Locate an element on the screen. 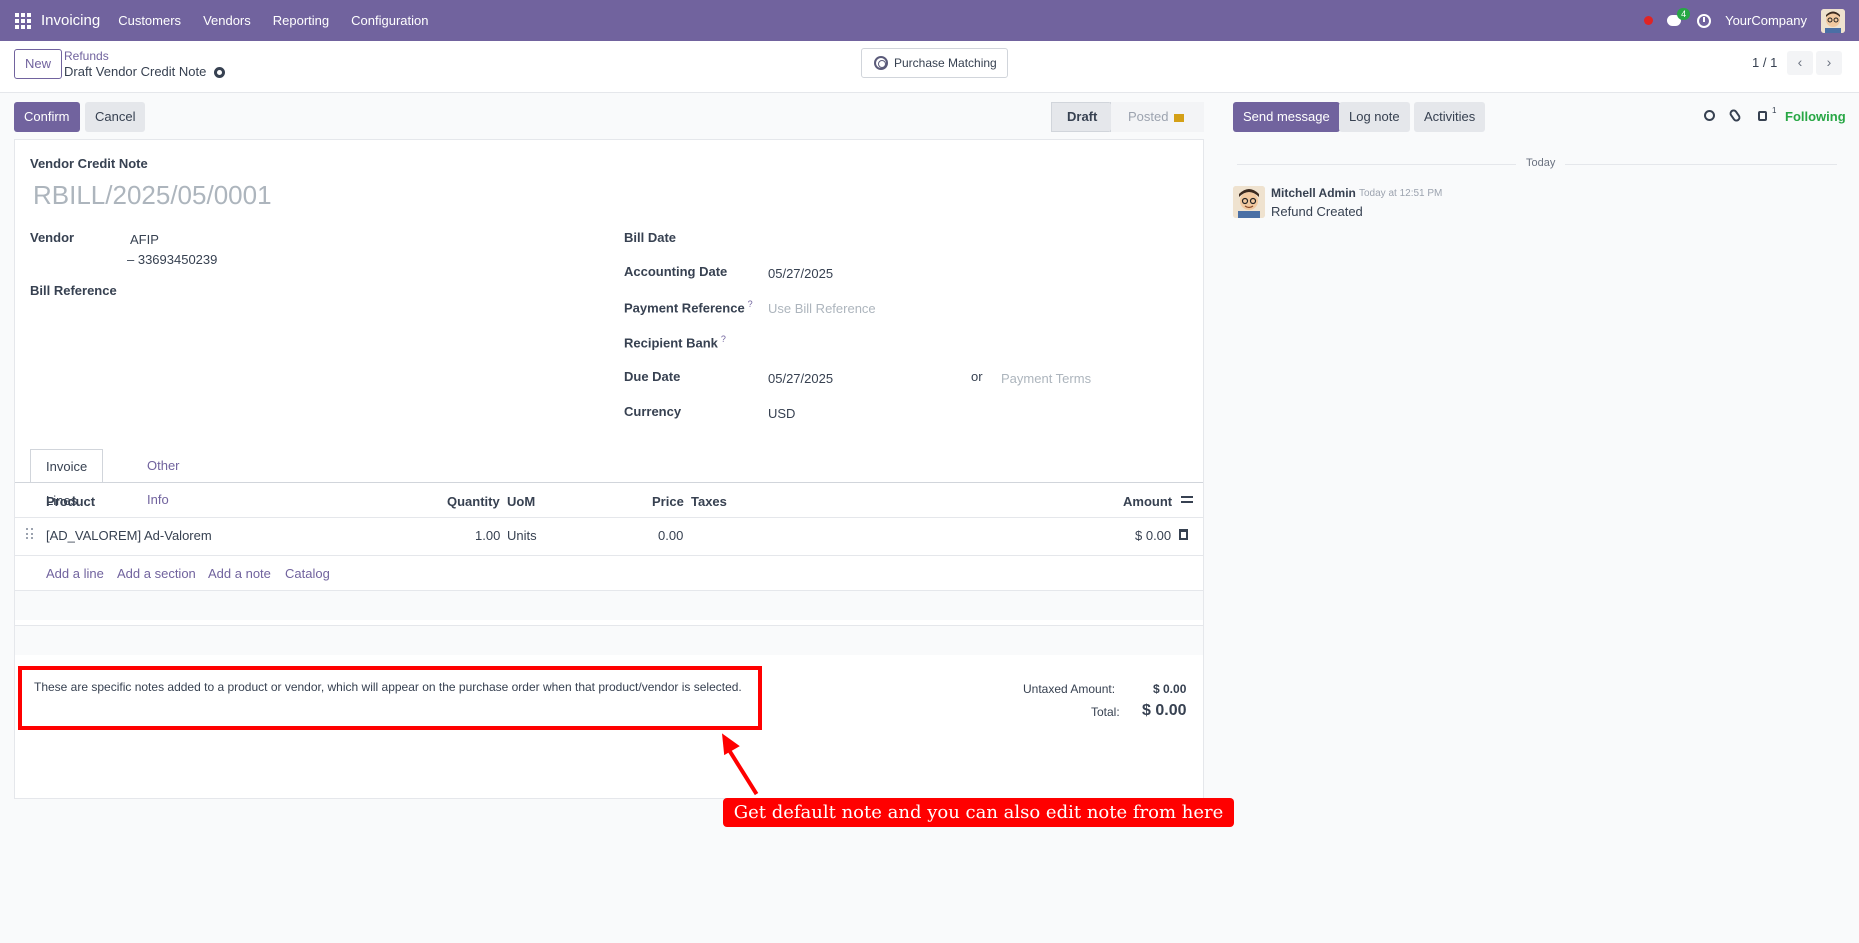  vendor-label: Vendor is located at coordinates (52, 237).